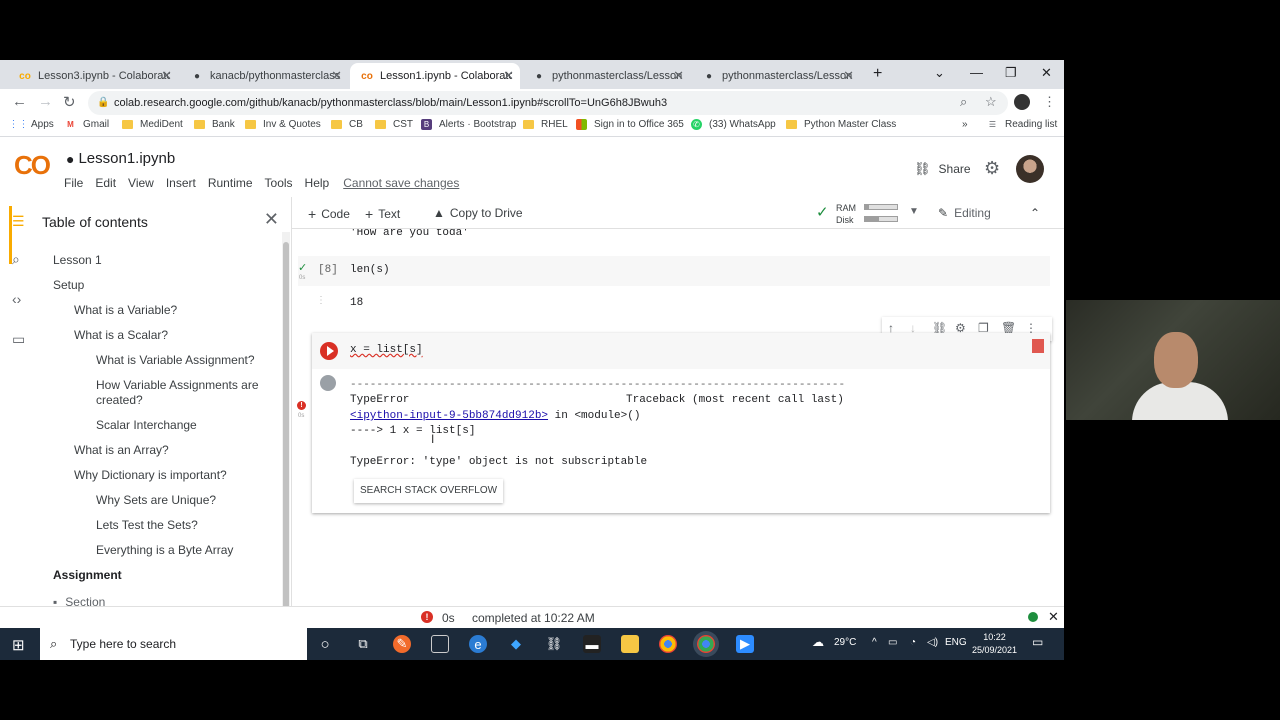  I want to click on input-language: ENG, so click(956, 642).